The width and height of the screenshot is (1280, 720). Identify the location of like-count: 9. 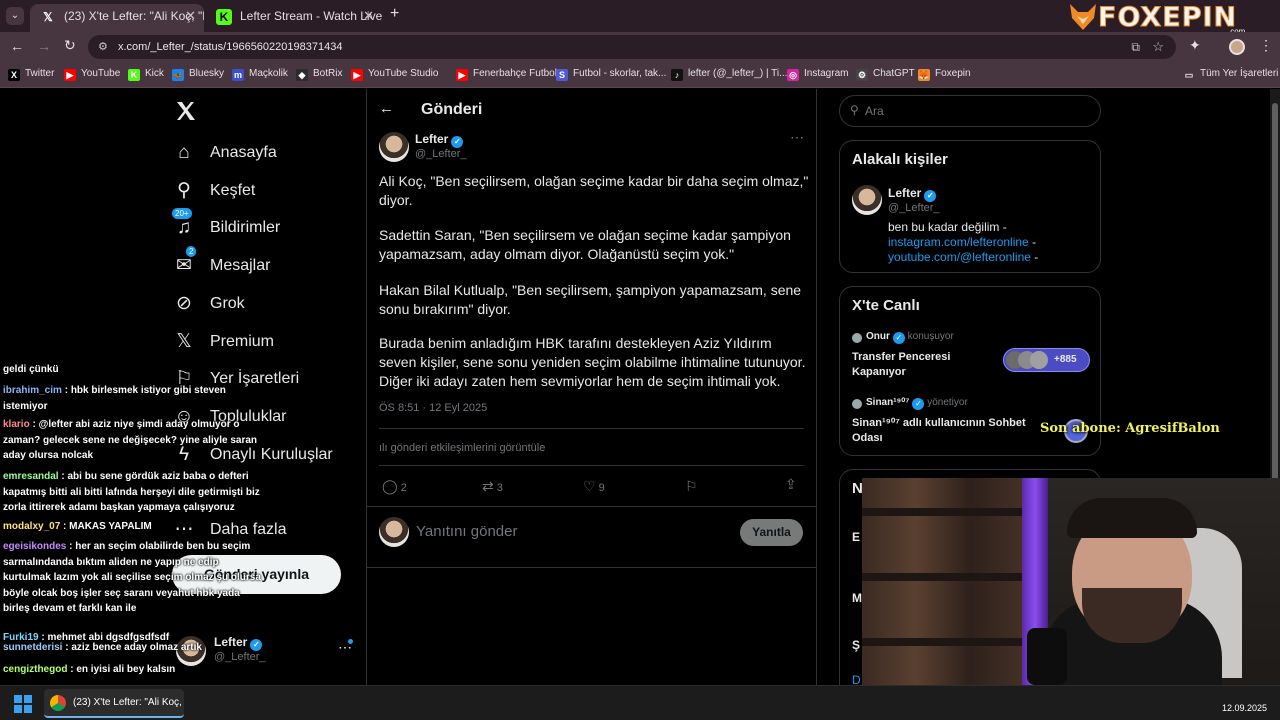
(601, 488).